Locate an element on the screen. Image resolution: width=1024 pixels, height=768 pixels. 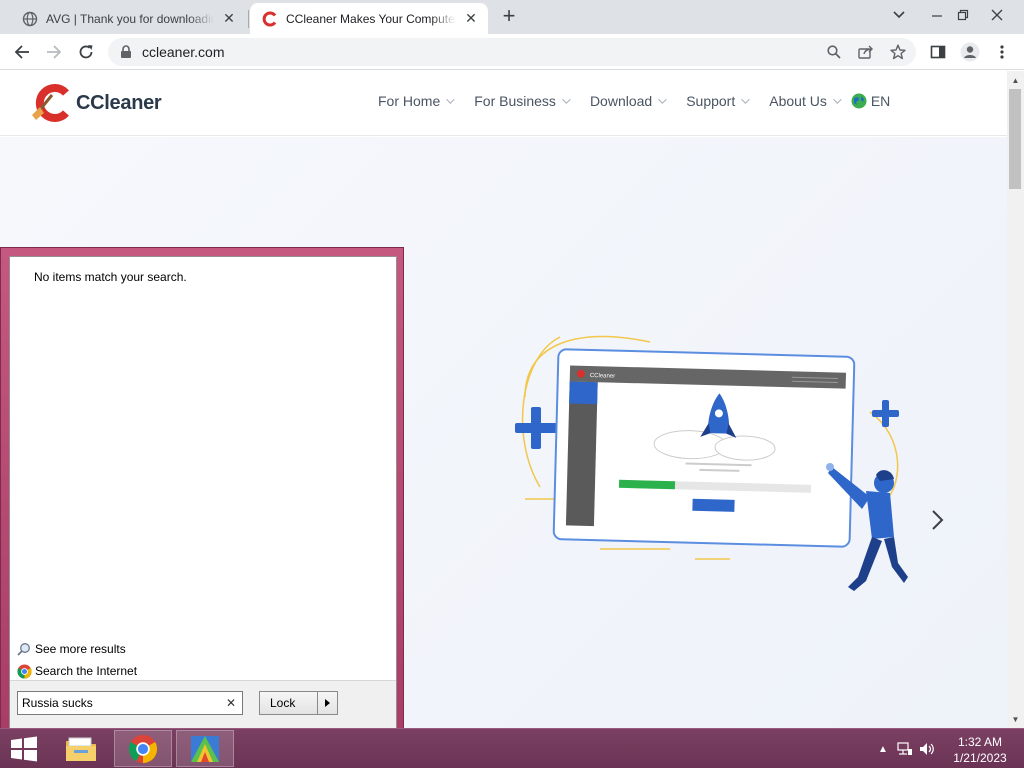
tab-search-icon is located at coordinates (899, 15).